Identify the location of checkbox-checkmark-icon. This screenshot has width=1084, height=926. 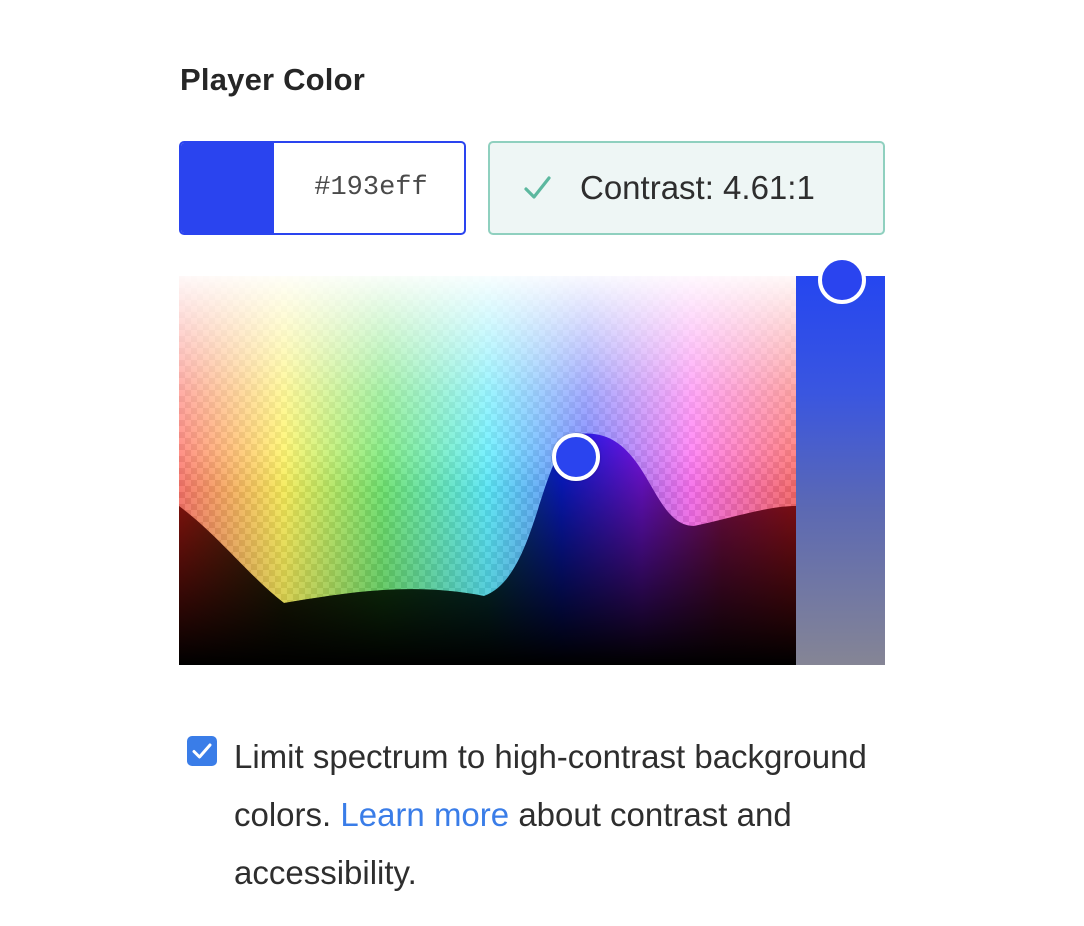
(202, 751).